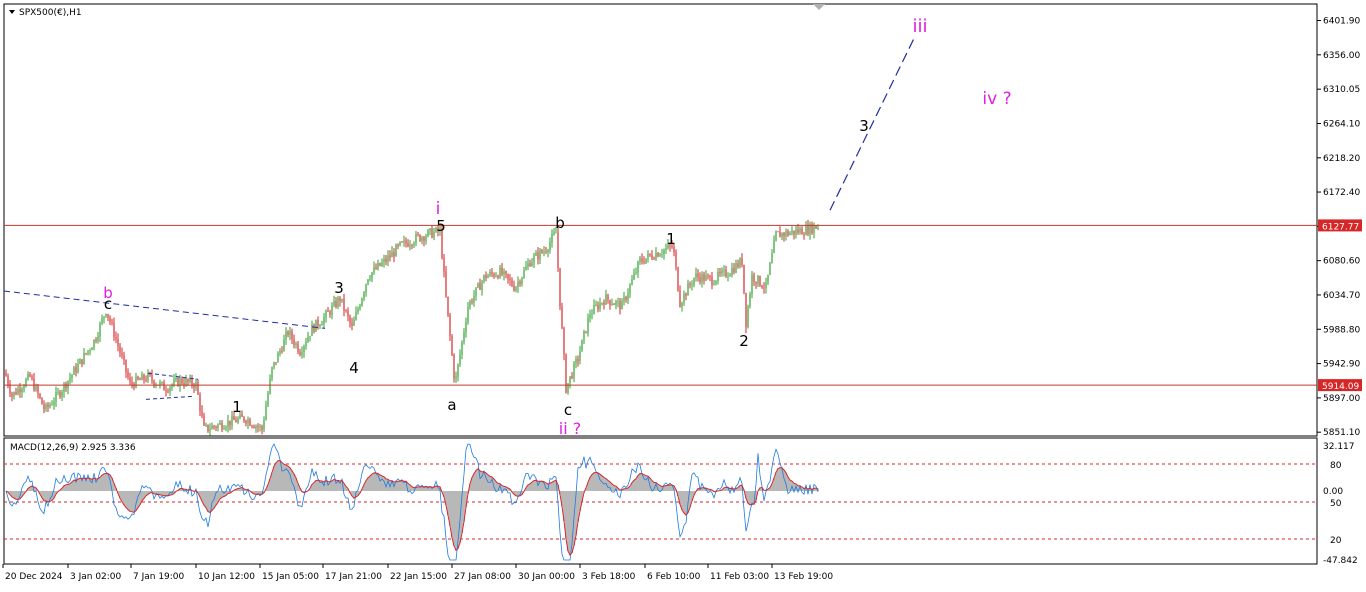 The width and height of the screenshot is (1366, 592). What do you see at coordinates (441, 226) in the screenshot?
I see `wave-label: 5` at bounding box center [441, 226].